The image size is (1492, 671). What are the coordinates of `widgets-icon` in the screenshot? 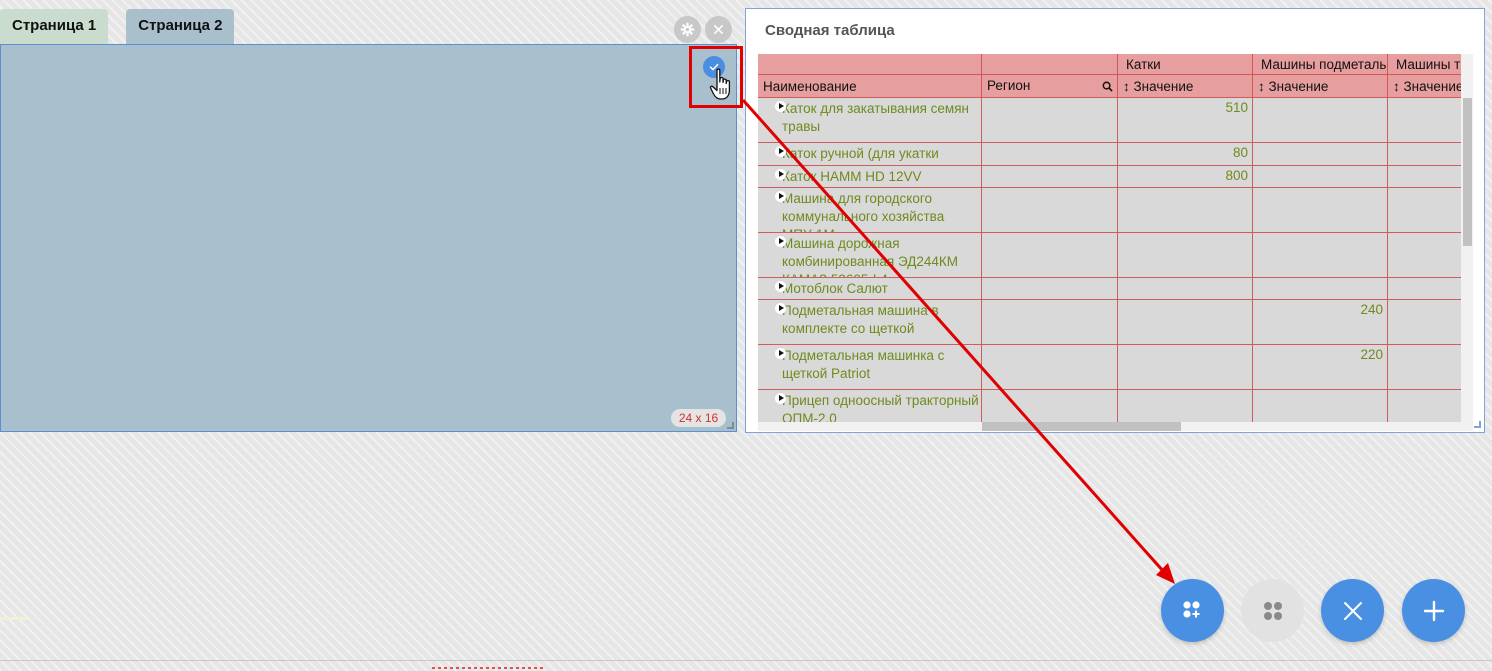 It's located at (1272, 610).